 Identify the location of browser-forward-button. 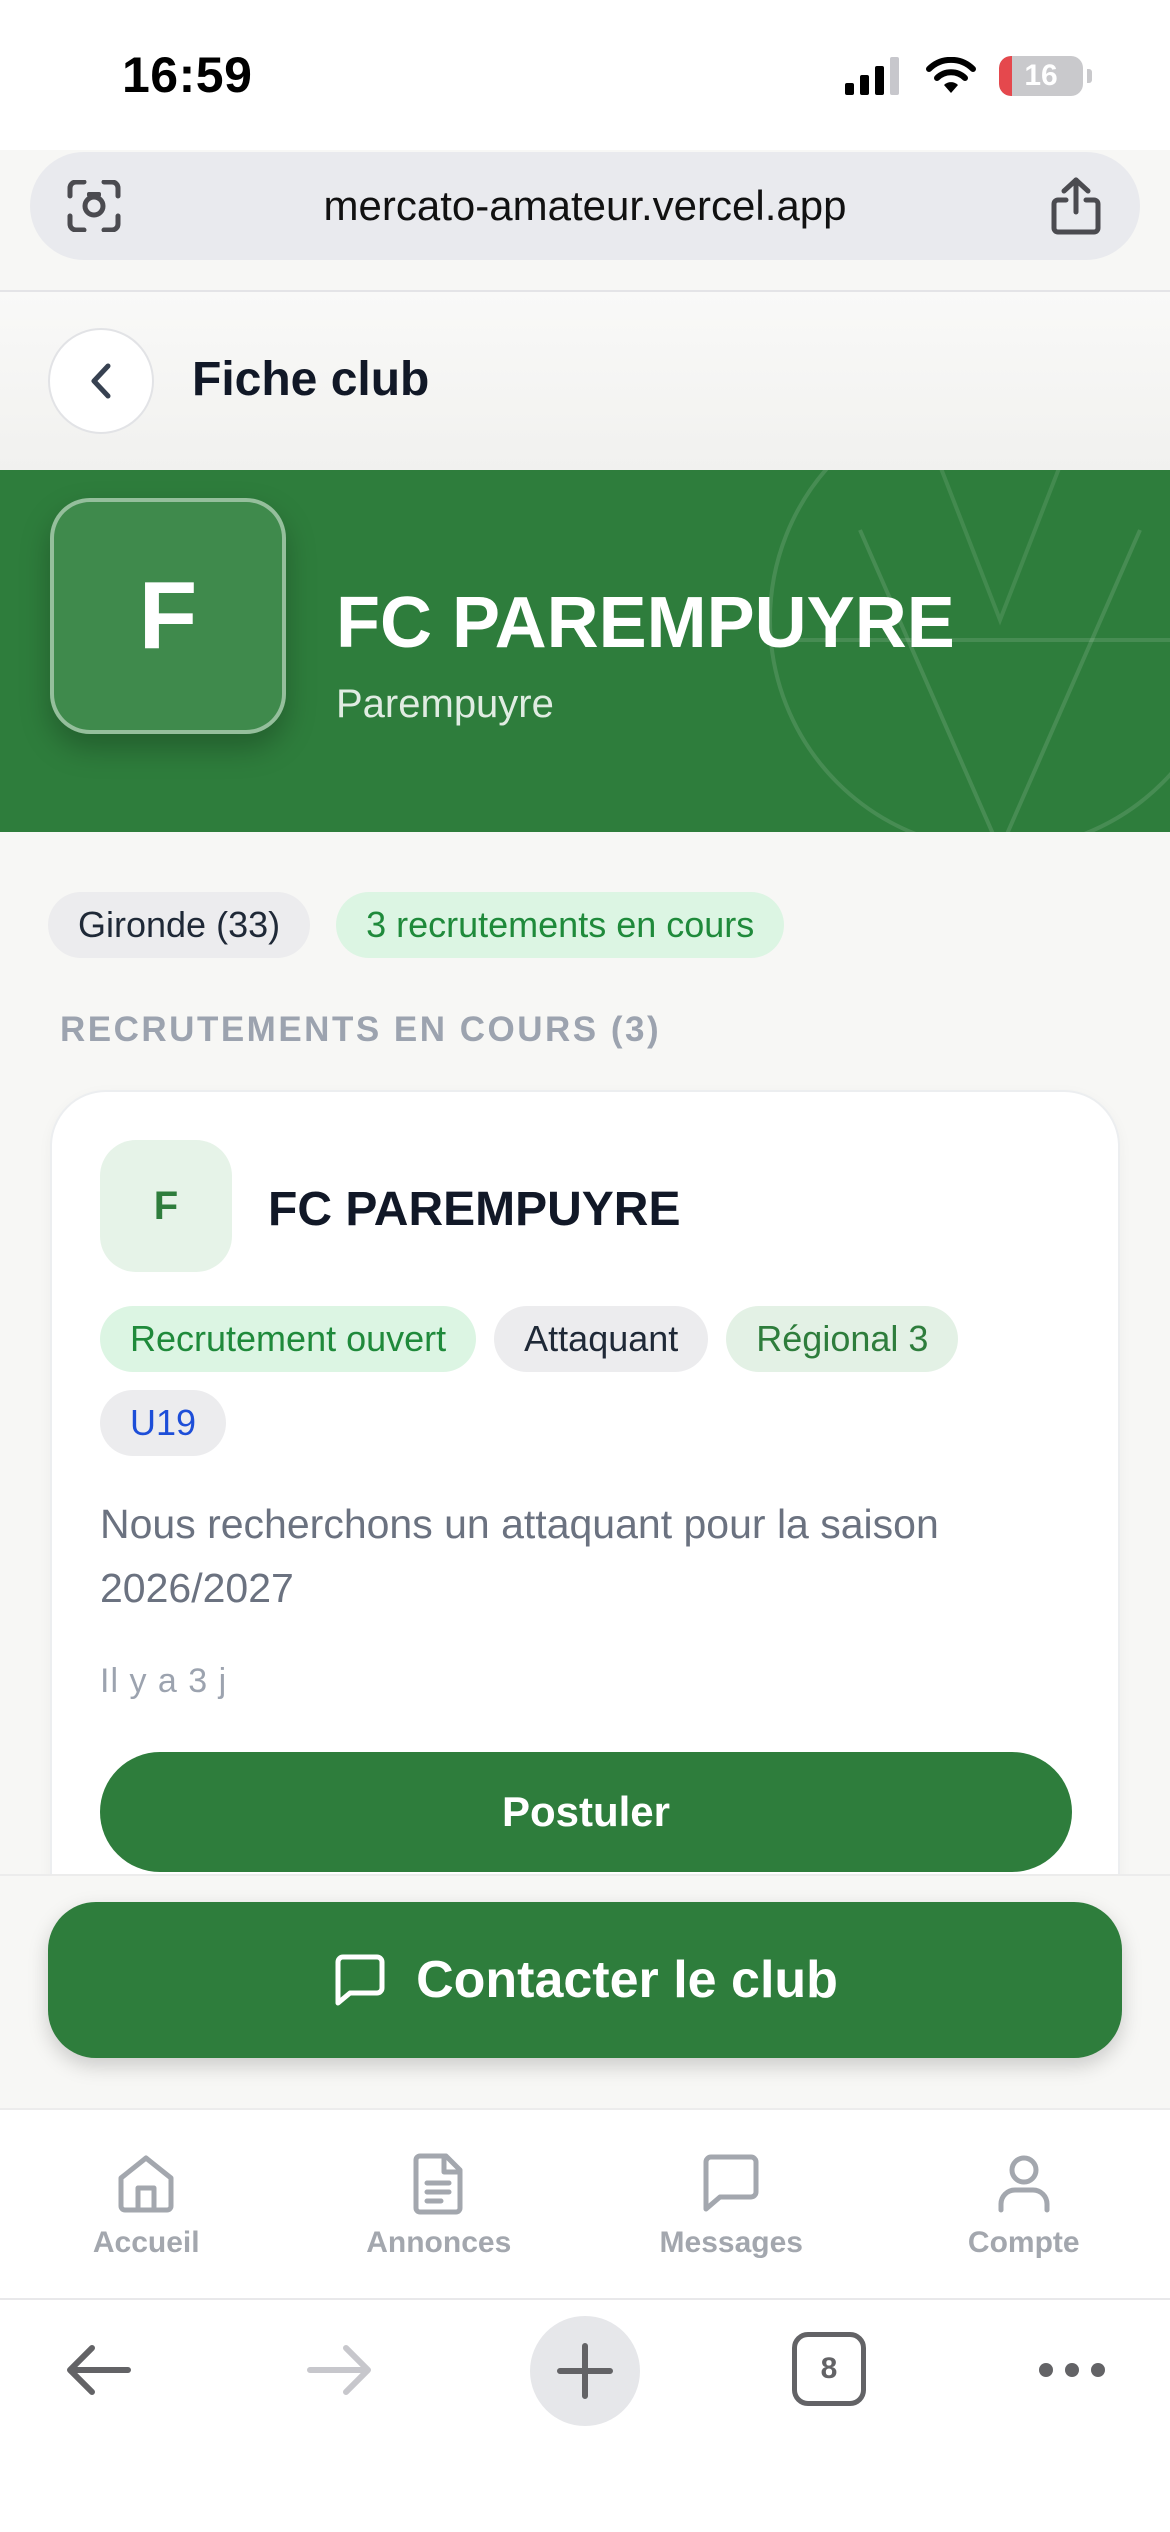
(340, 2370).